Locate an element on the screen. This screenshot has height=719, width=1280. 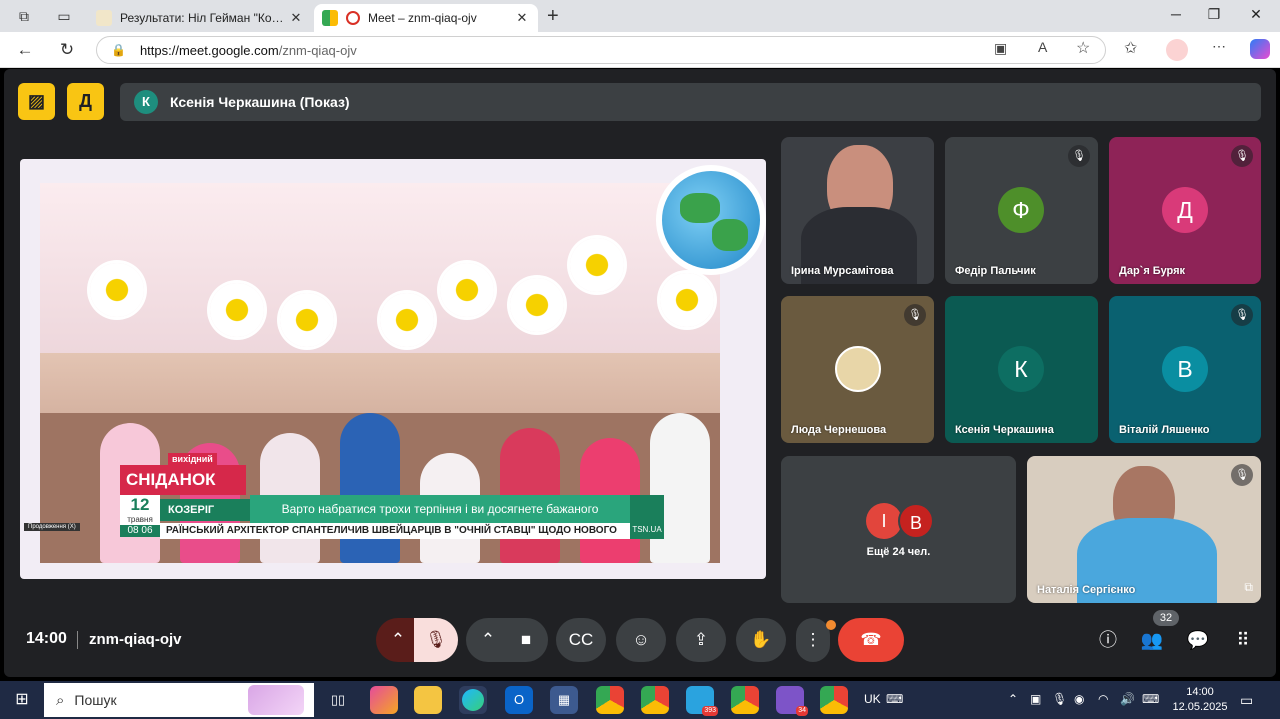
zodiac-sign: КОЗЕРІГ is located at coordinates (205, 510).